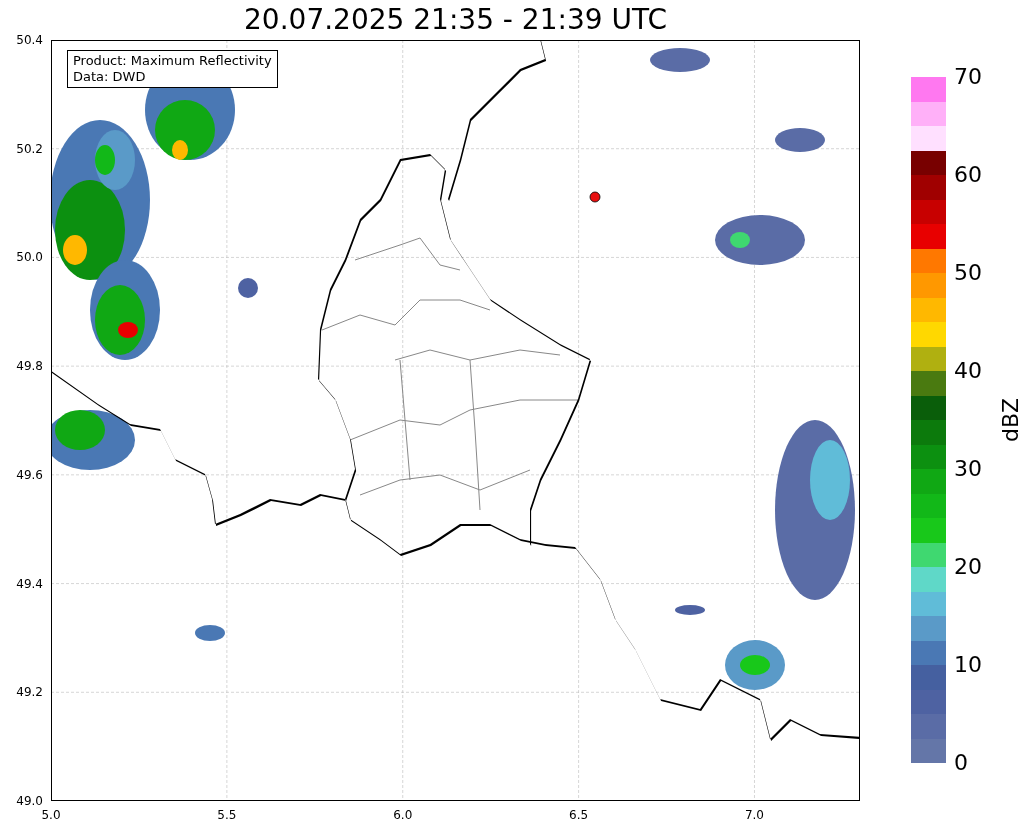 The image size is (1023, 834). I want to click on colorbar-tick-label: 30, so click(968, 469).